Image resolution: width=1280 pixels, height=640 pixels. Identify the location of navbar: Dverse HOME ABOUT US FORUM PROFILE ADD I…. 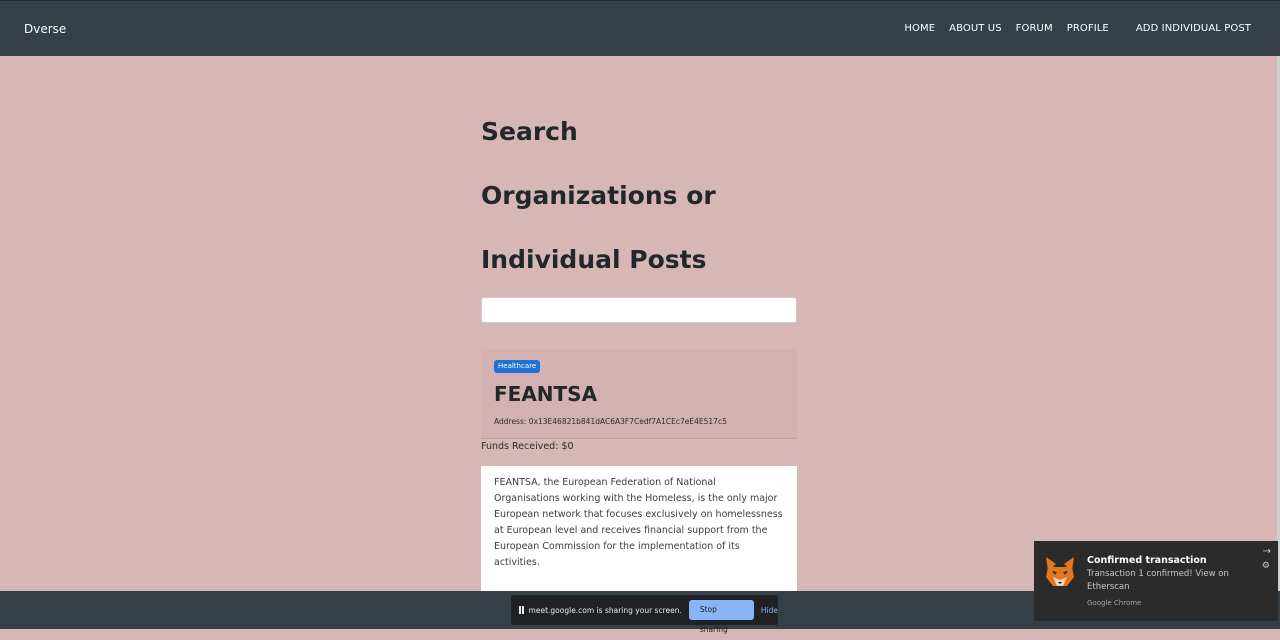
(640, 28).